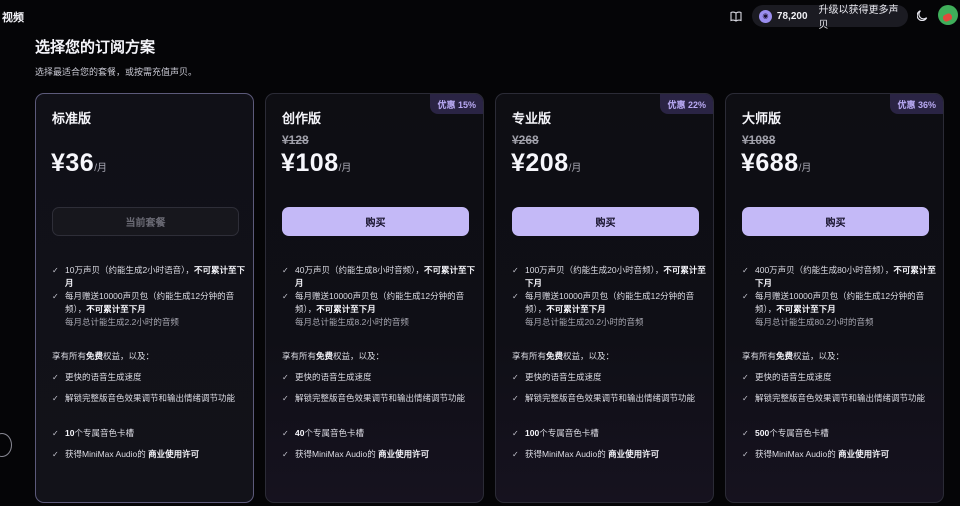 The height and width of the screenshot is (506, 960). Describe the element at coordinates (532, 433) in the screenshot. I see `slot-count: 100` at that location.